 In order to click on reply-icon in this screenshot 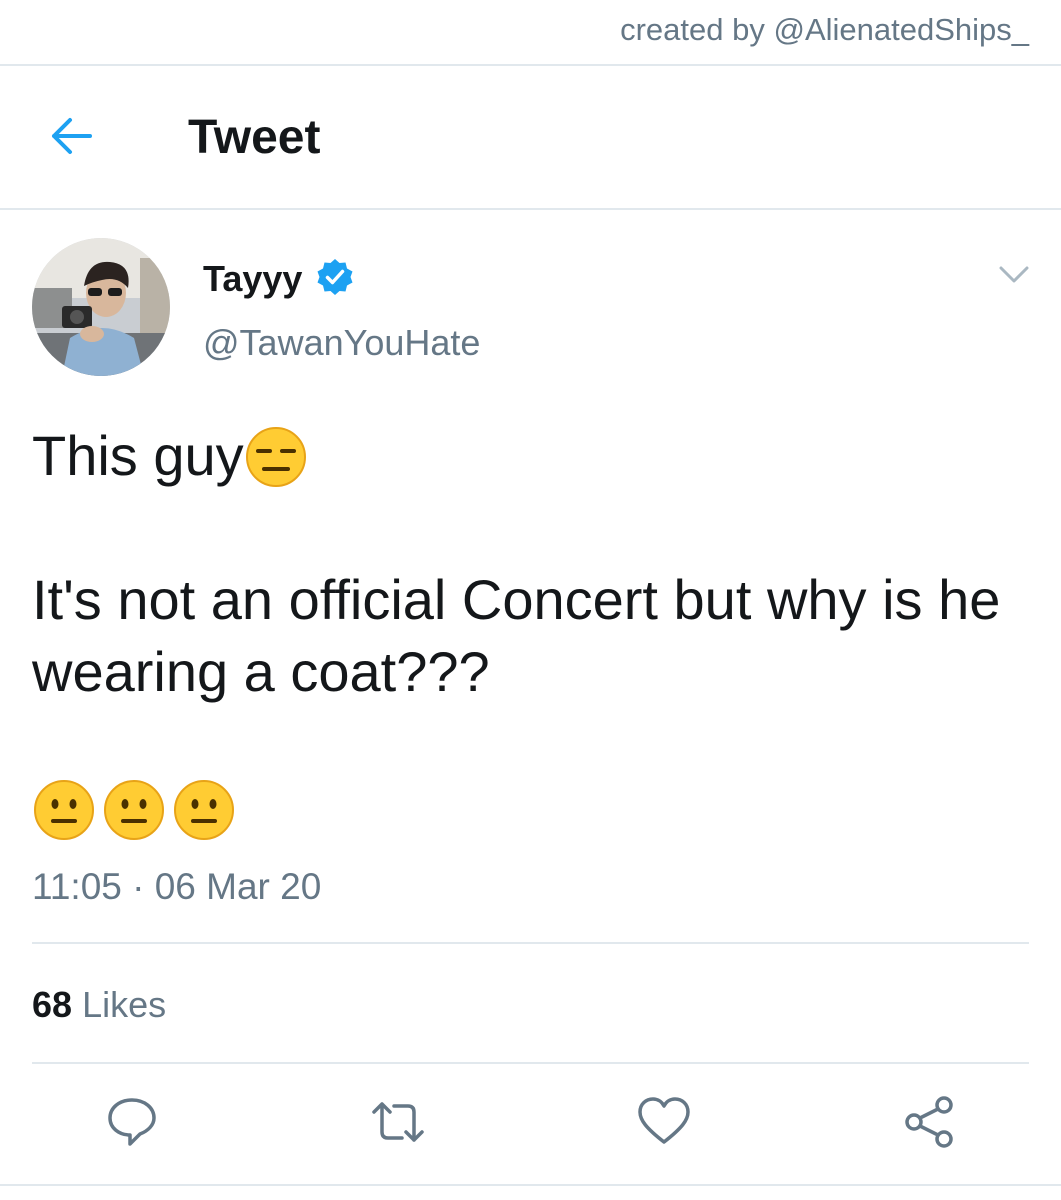, I will do `click(132, 1122)`.